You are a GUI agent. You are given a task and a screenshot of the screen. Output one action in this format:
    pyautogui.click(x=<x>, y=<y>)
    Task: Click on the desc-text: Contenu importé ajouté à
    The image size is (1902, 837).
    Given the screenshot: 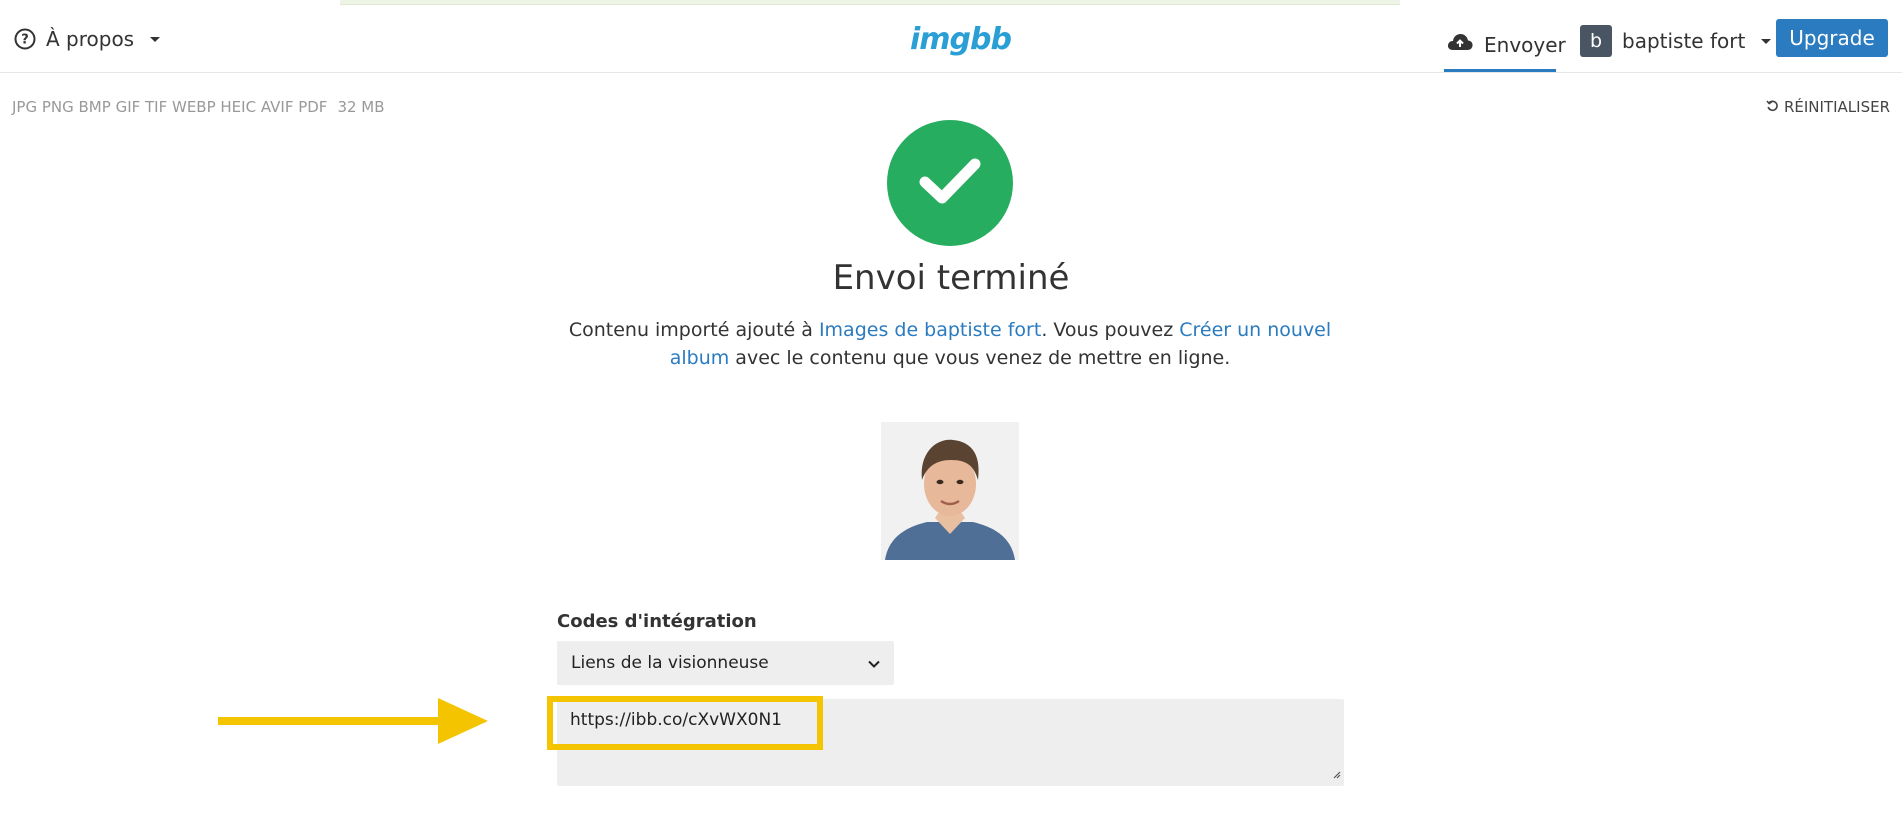 What is the action you would take?
    pyautogui.click(x=693, y=330)
    